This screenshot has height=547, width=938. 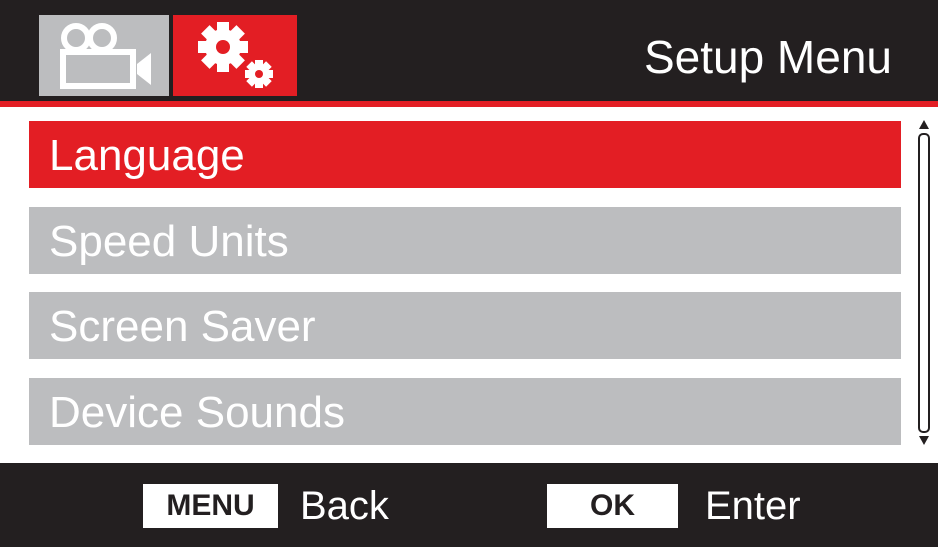 I want to click on menu-item-screen-saver: Screen Saver, so click(x=465, y=325).